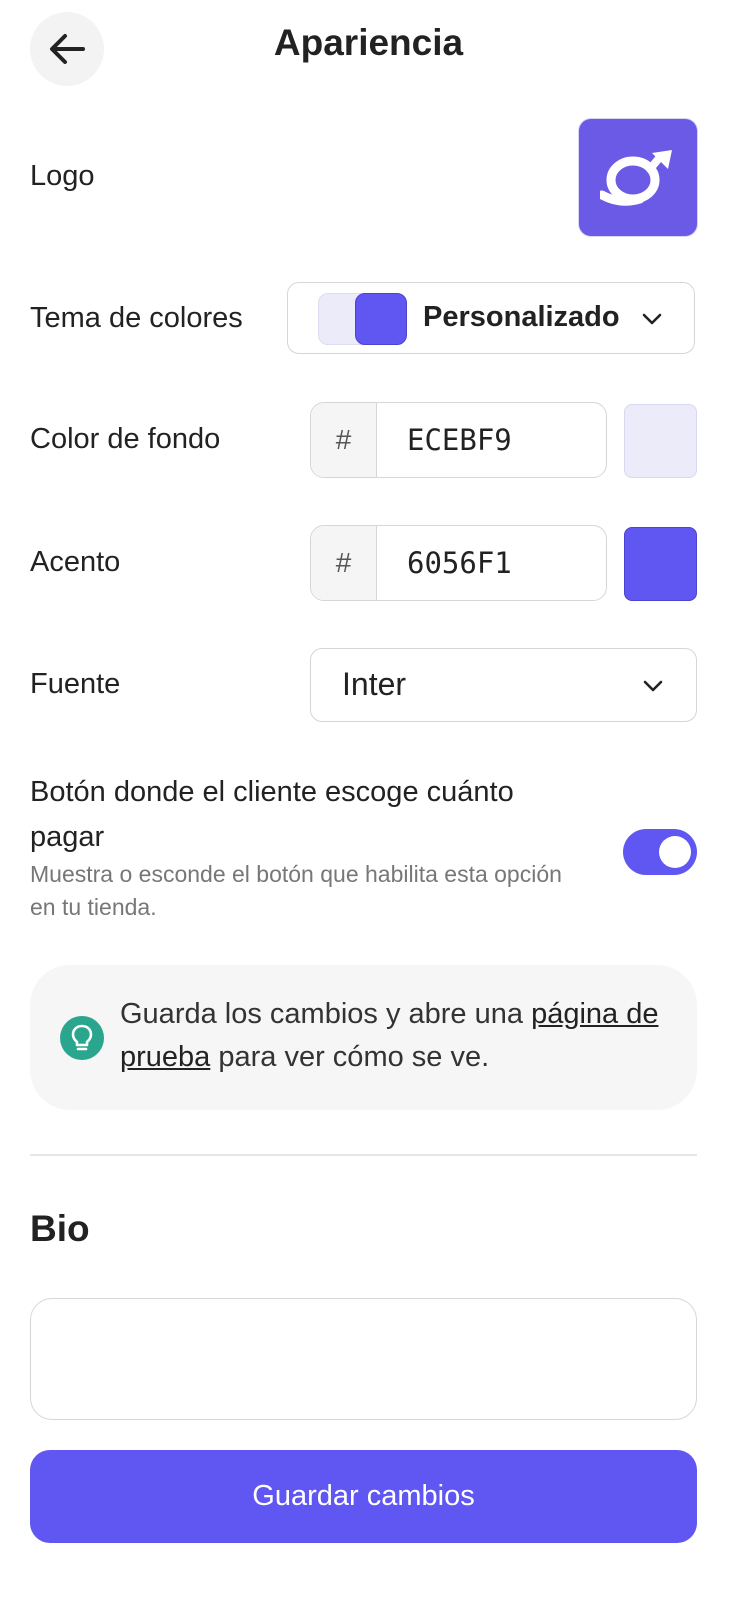 This screenshot has width=737, height=1600. Describe the element at coordinates (363, 1359) in the screenshot. I see `bio-textarea` at that location.